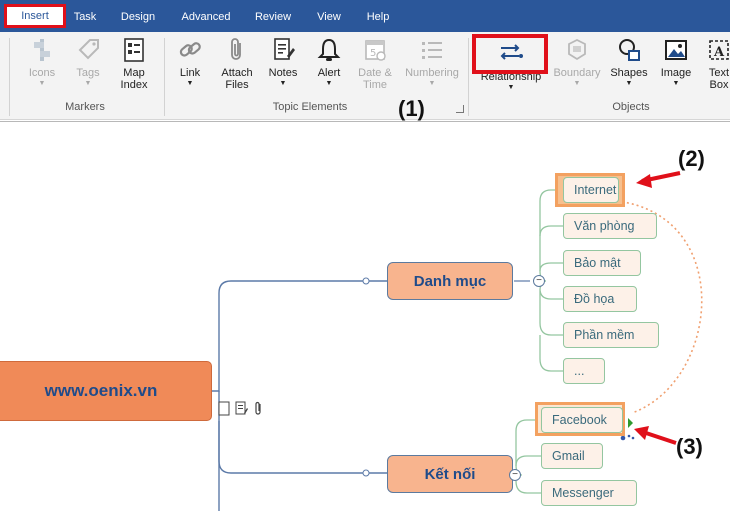  Describe the element at coordinates (378, 17) in the screenshot. I see `tab-help: Help` at that location.